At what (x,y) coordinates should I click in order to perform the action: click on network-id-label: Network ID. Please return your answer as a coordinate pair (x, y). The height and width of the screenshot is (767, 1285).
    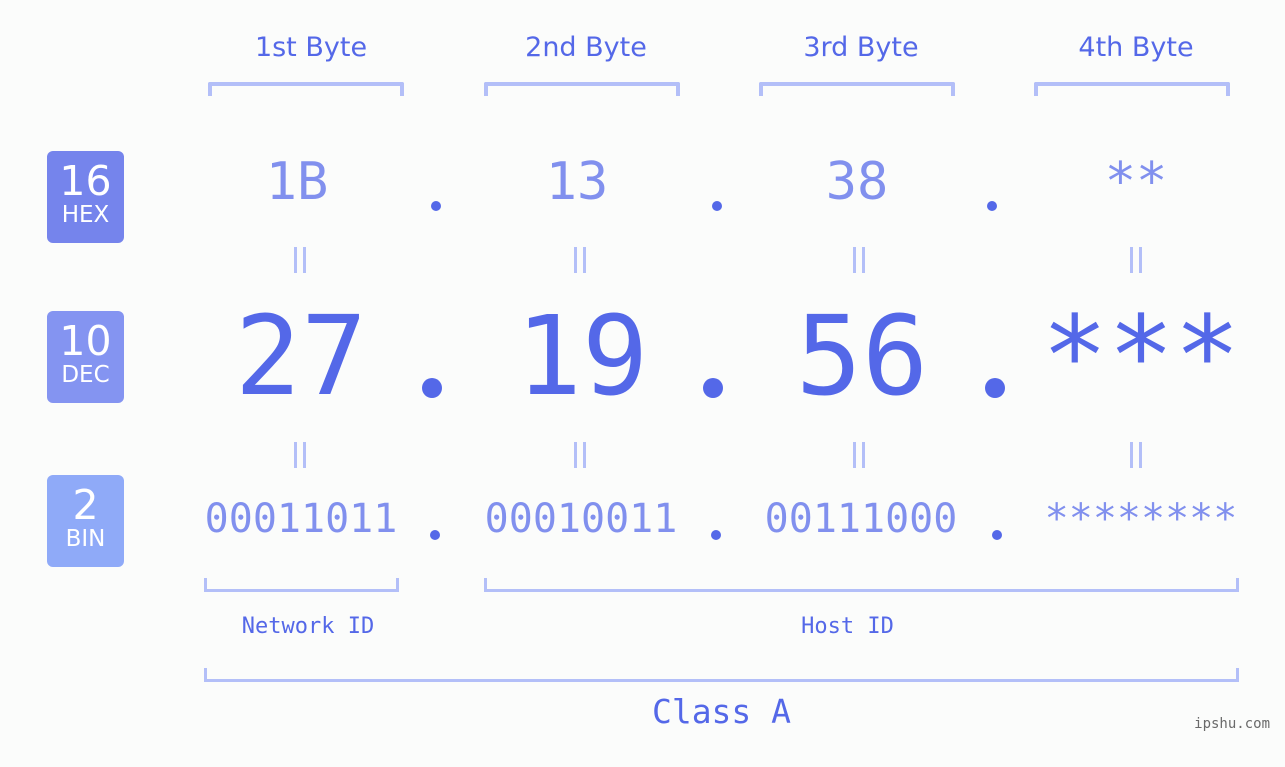
    Looking at the image, I should click on (308, 626).